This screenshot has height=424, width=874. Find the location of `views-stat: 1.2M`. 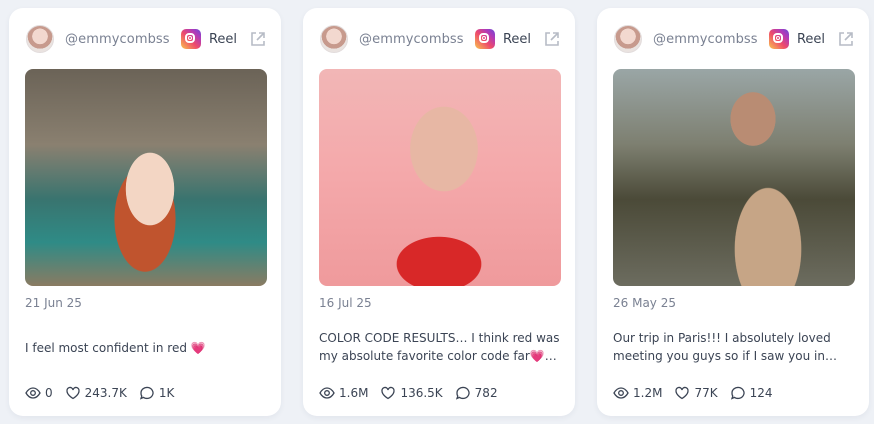

views-stat: 1.2M is located at coordinates (637, 393).